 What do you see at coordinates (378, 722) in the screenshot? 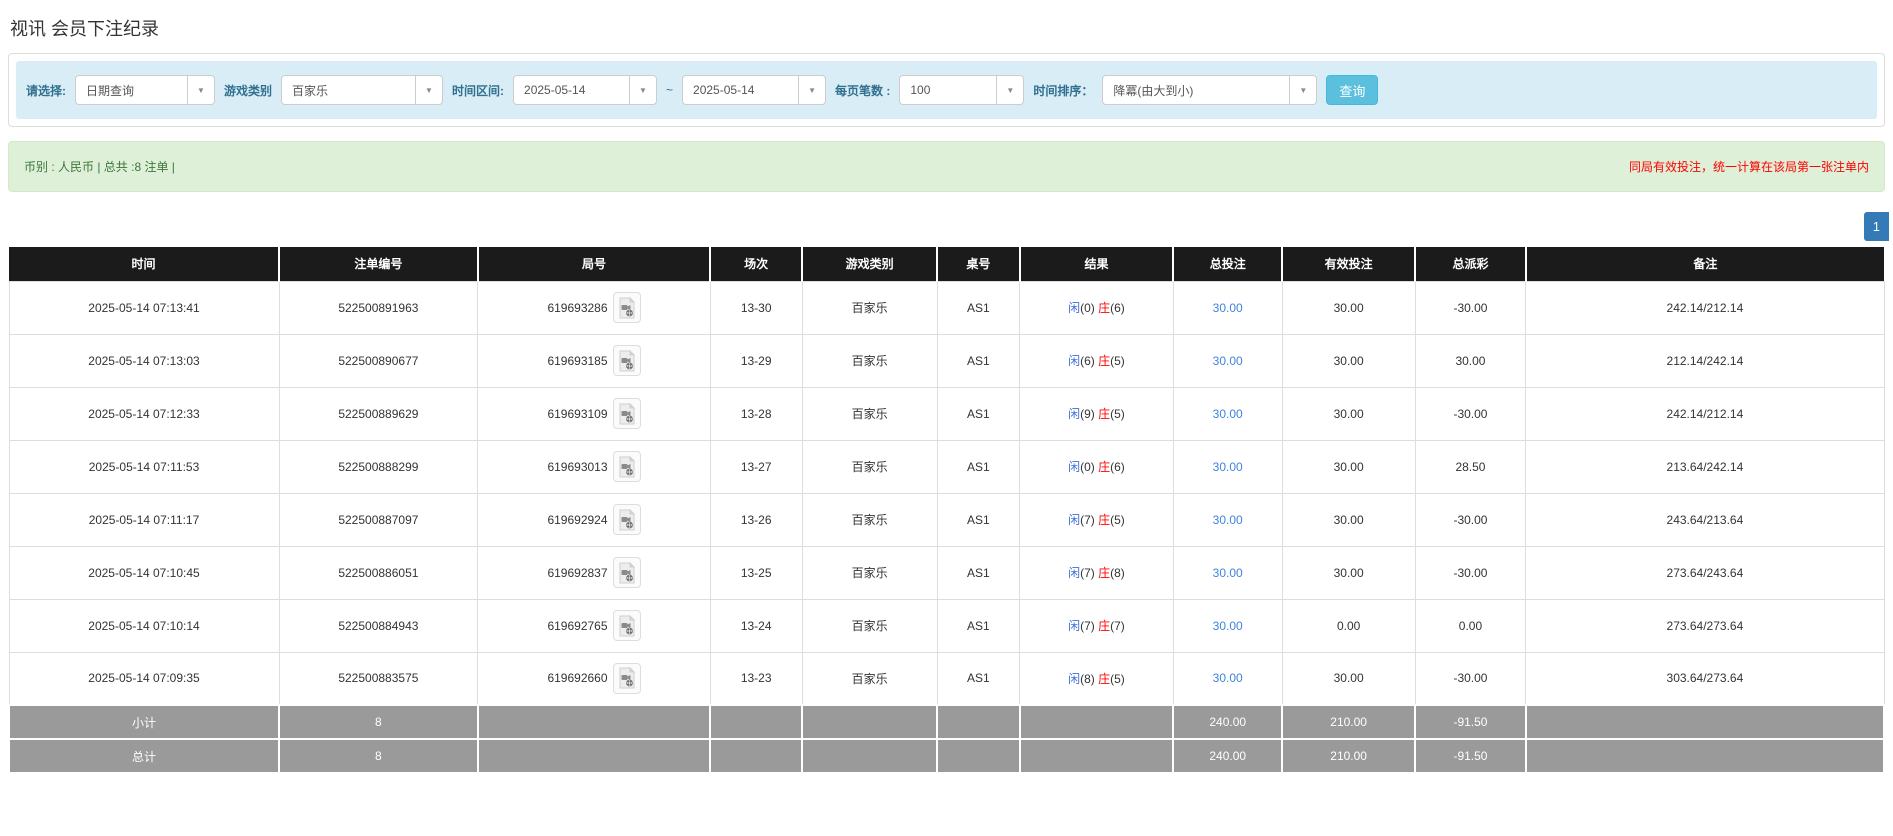
I see `subtotal-count: 8` at bounding box center [378, 722].